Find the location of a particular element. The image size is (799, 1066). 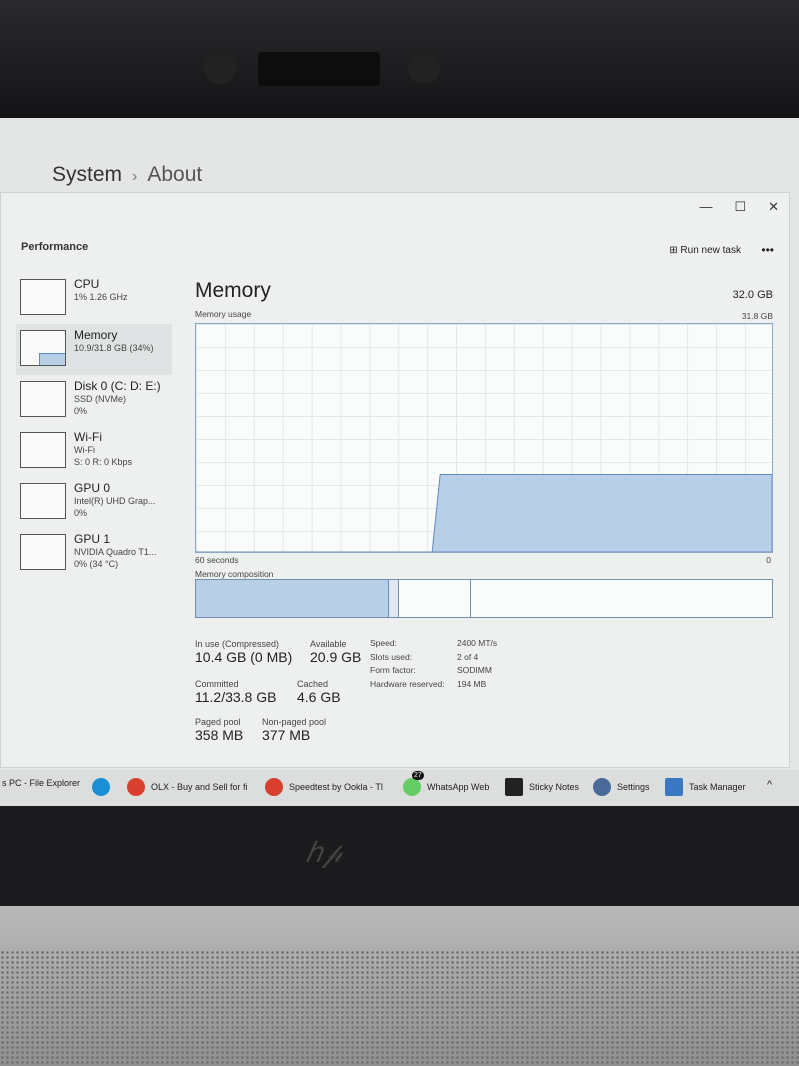

sidebar-item-memory: Memory 10.9/31.8 GB (34%) is located at coordinates (94, 349).